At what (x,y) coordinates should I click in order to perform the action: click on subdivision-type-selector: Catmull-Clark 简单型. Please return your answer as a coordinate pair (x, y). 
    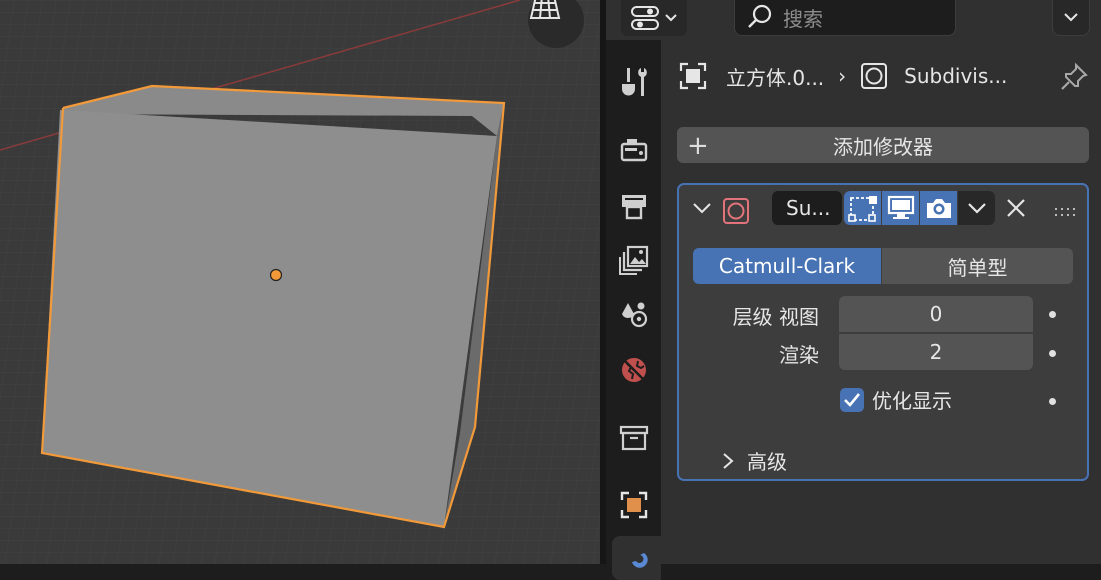
    Looking at the image, I should click on (883, 266).